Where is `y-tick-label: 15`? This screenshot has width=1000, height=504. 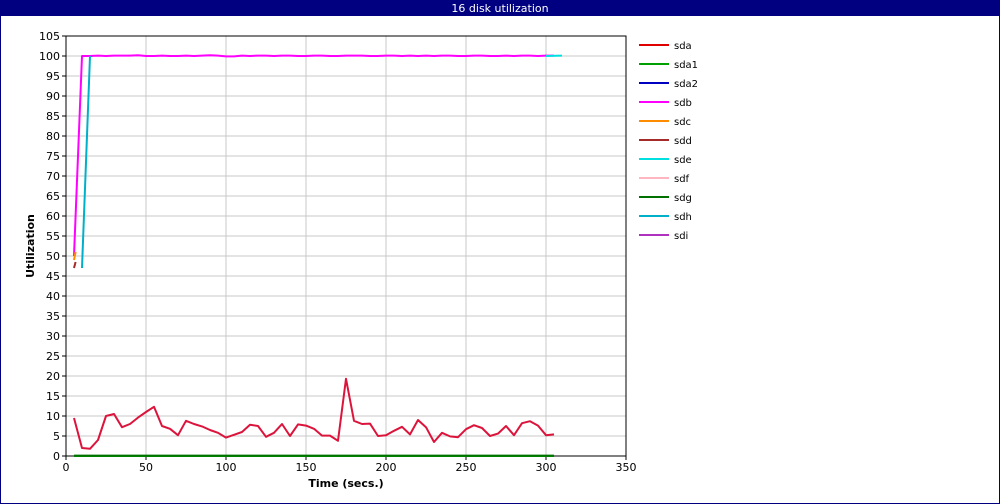
y-tick-label: 15 is located at coordinates (53, 396).